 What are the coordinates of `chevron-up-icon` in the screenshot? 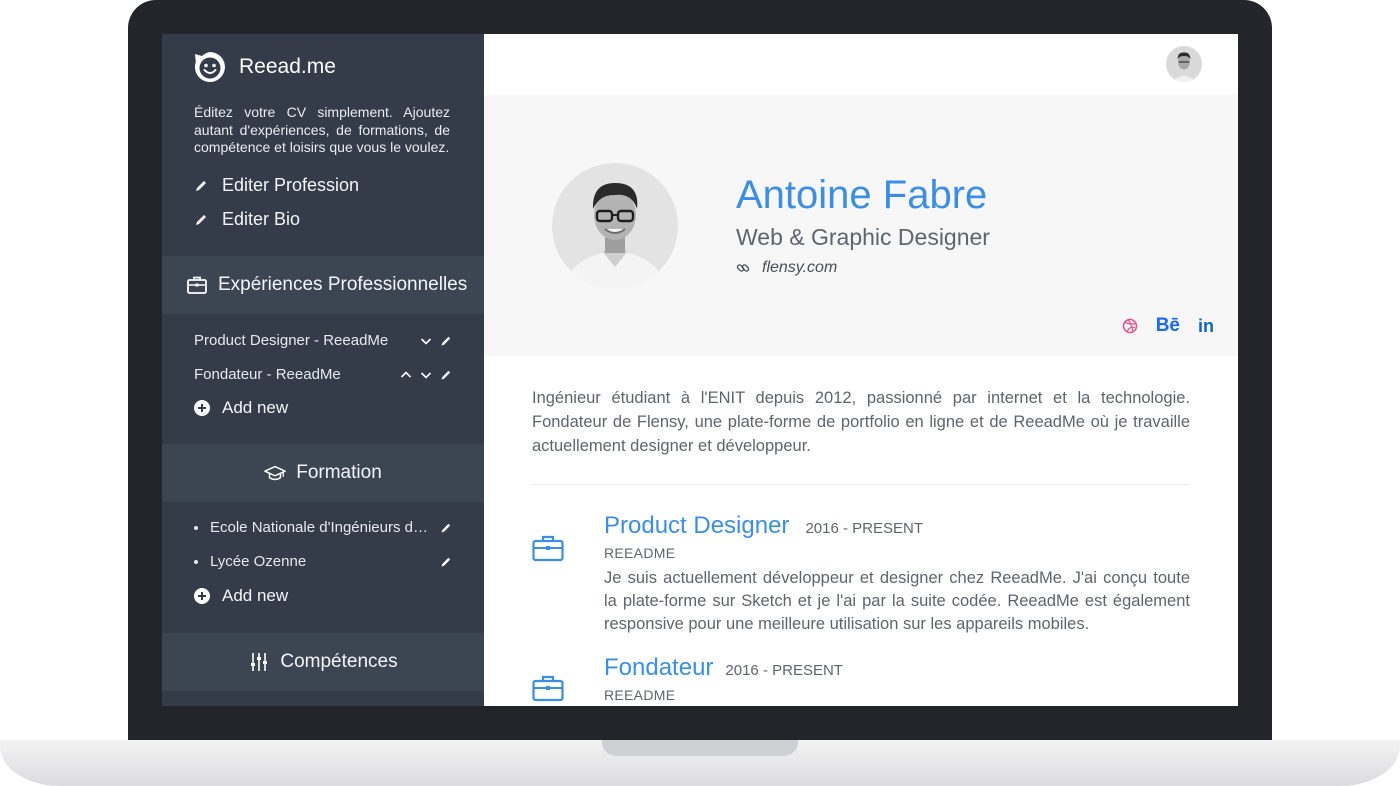 It's located at (406, 375).